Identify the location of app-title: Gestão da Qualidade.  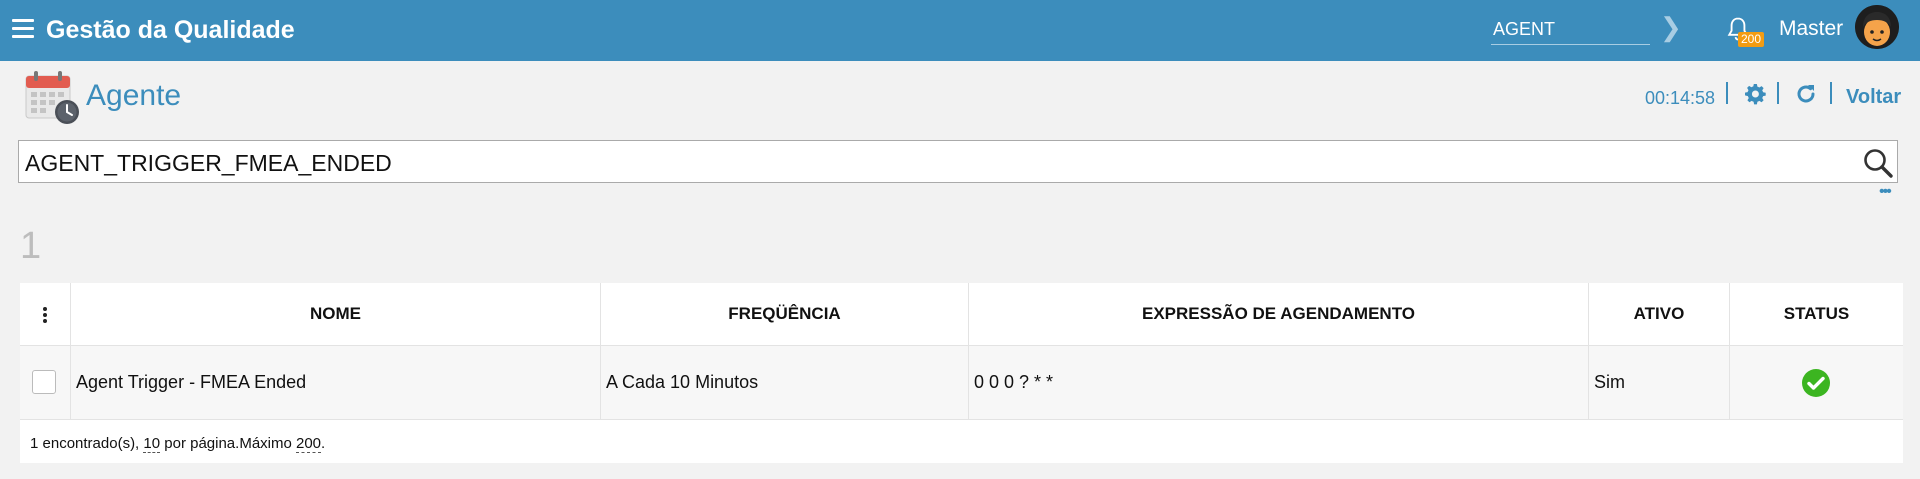
(170, 30).